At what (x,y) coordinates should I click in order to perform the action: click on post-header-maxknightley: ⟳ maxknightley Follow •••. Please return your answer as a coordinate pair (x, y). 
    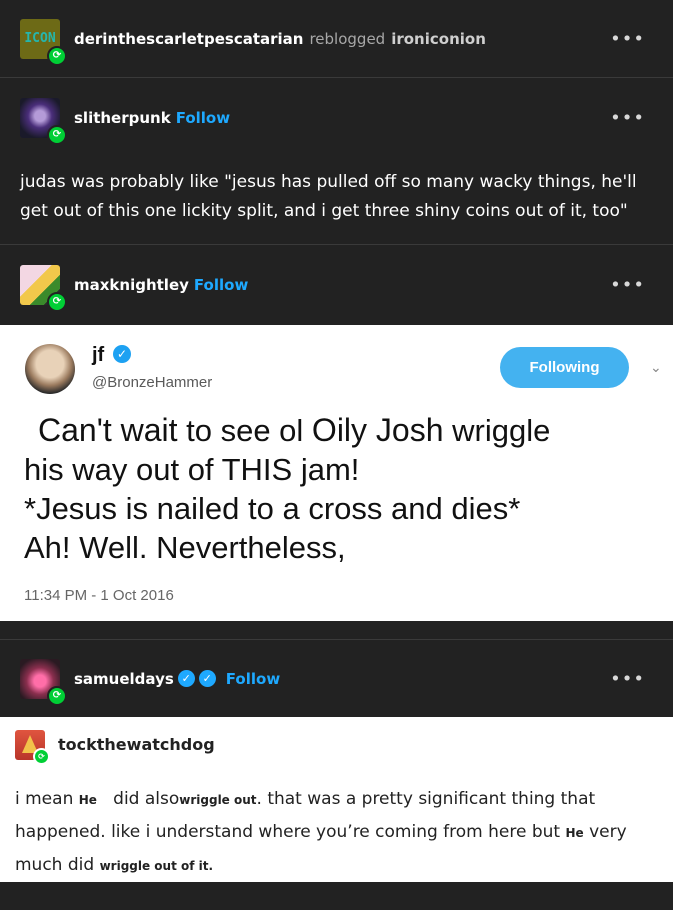
    Looking at the image, I should click on (336, 285).